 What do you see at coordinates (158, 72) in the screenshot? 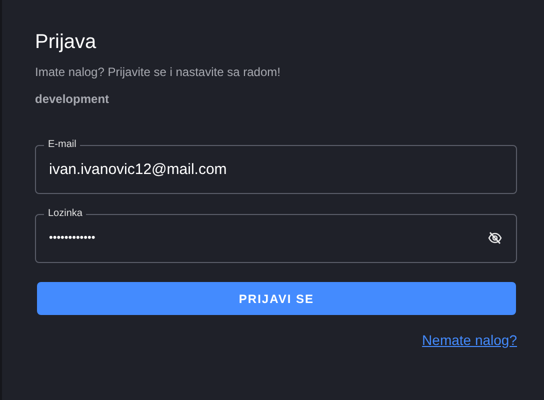
I see `subtitle-text: Imate nalog? Prijavite se i nastavite sa radom!` at bounding box center [158, 72].